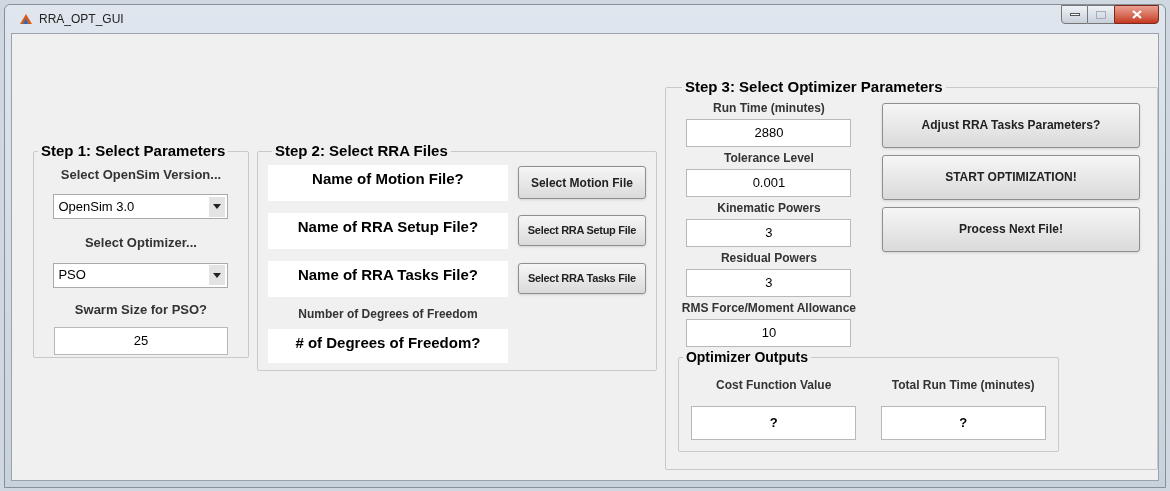  I want to click on push-button: Process Next File!, so click(1010, 229).